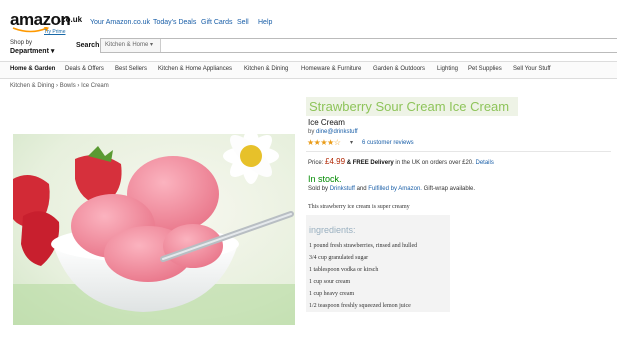 The width and height of the screenshot is (617, 361). What do you see at coordinates (131, 69) in the screenshot?
I see `nav-item-best-sellers: Best Sellers` at bounding box center [131, 69].